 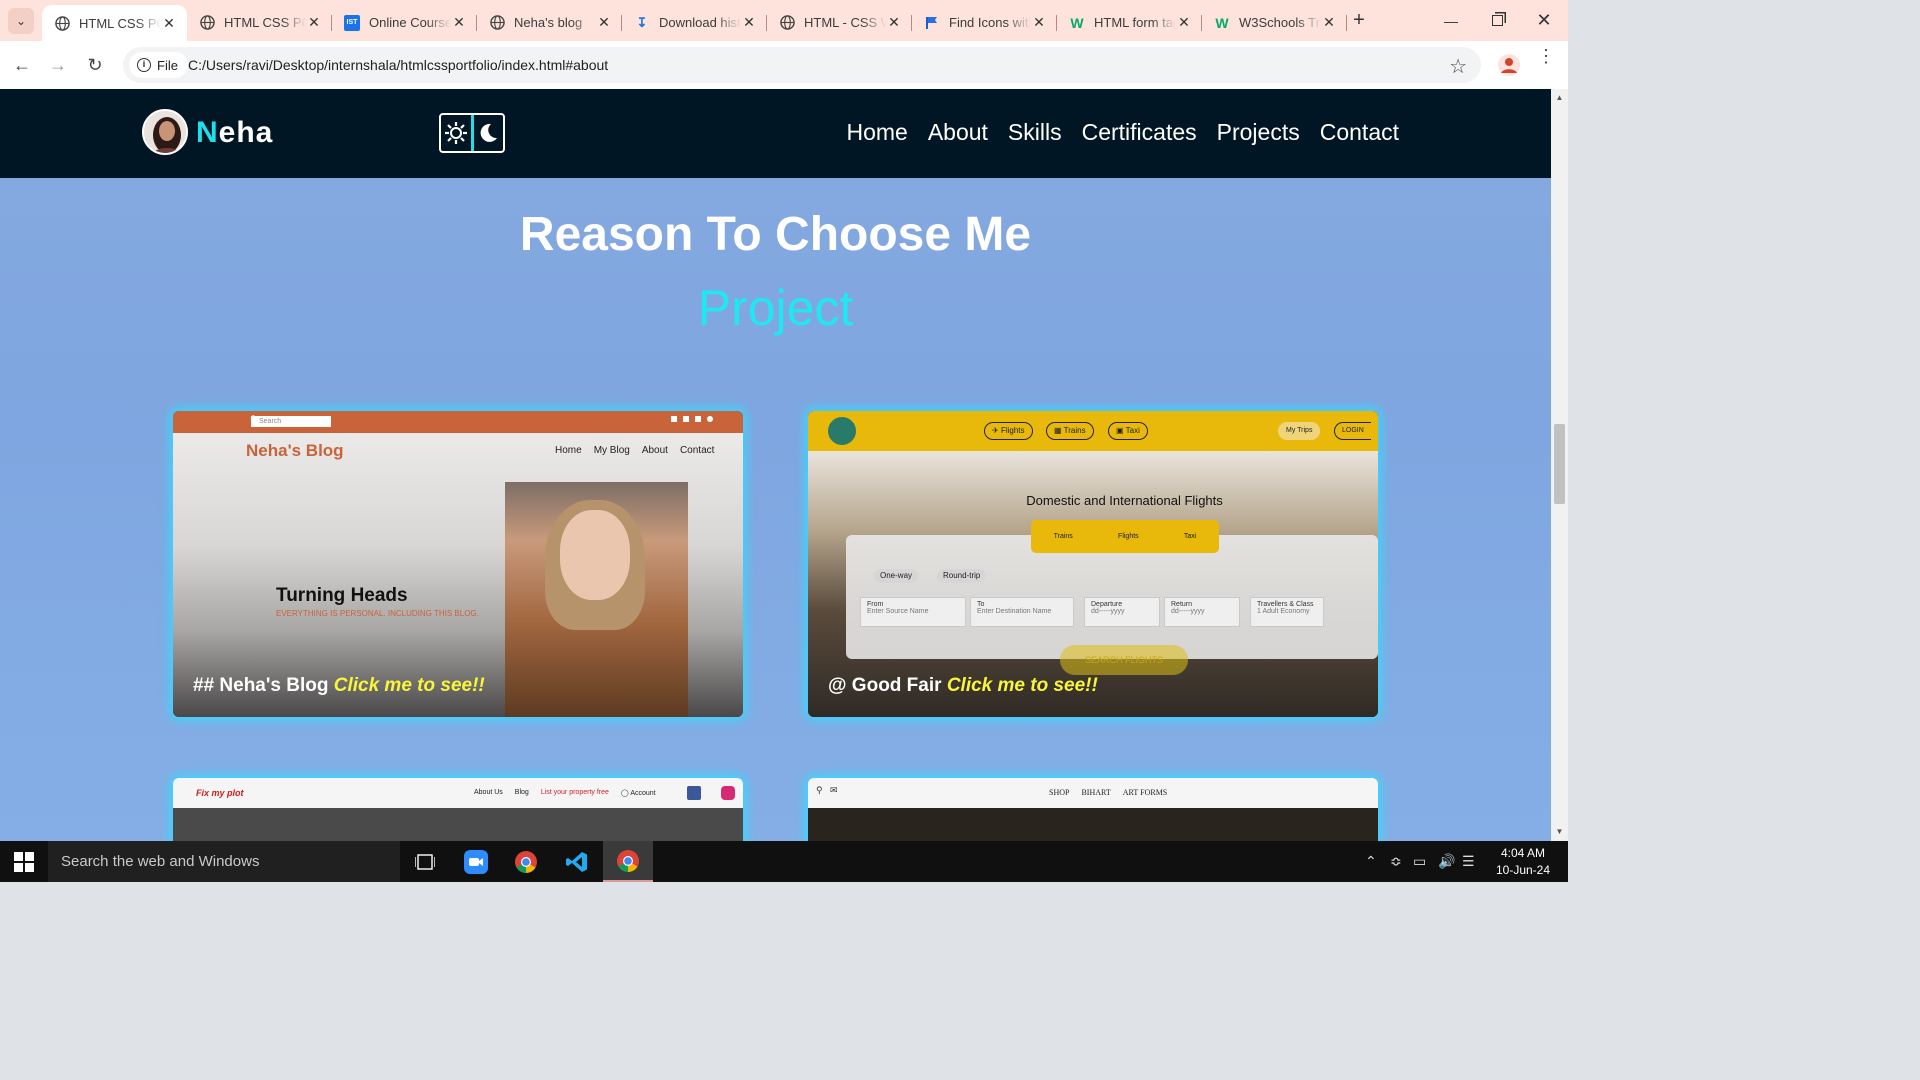 I want to click on restore-button, so click(x=1497, y=20).